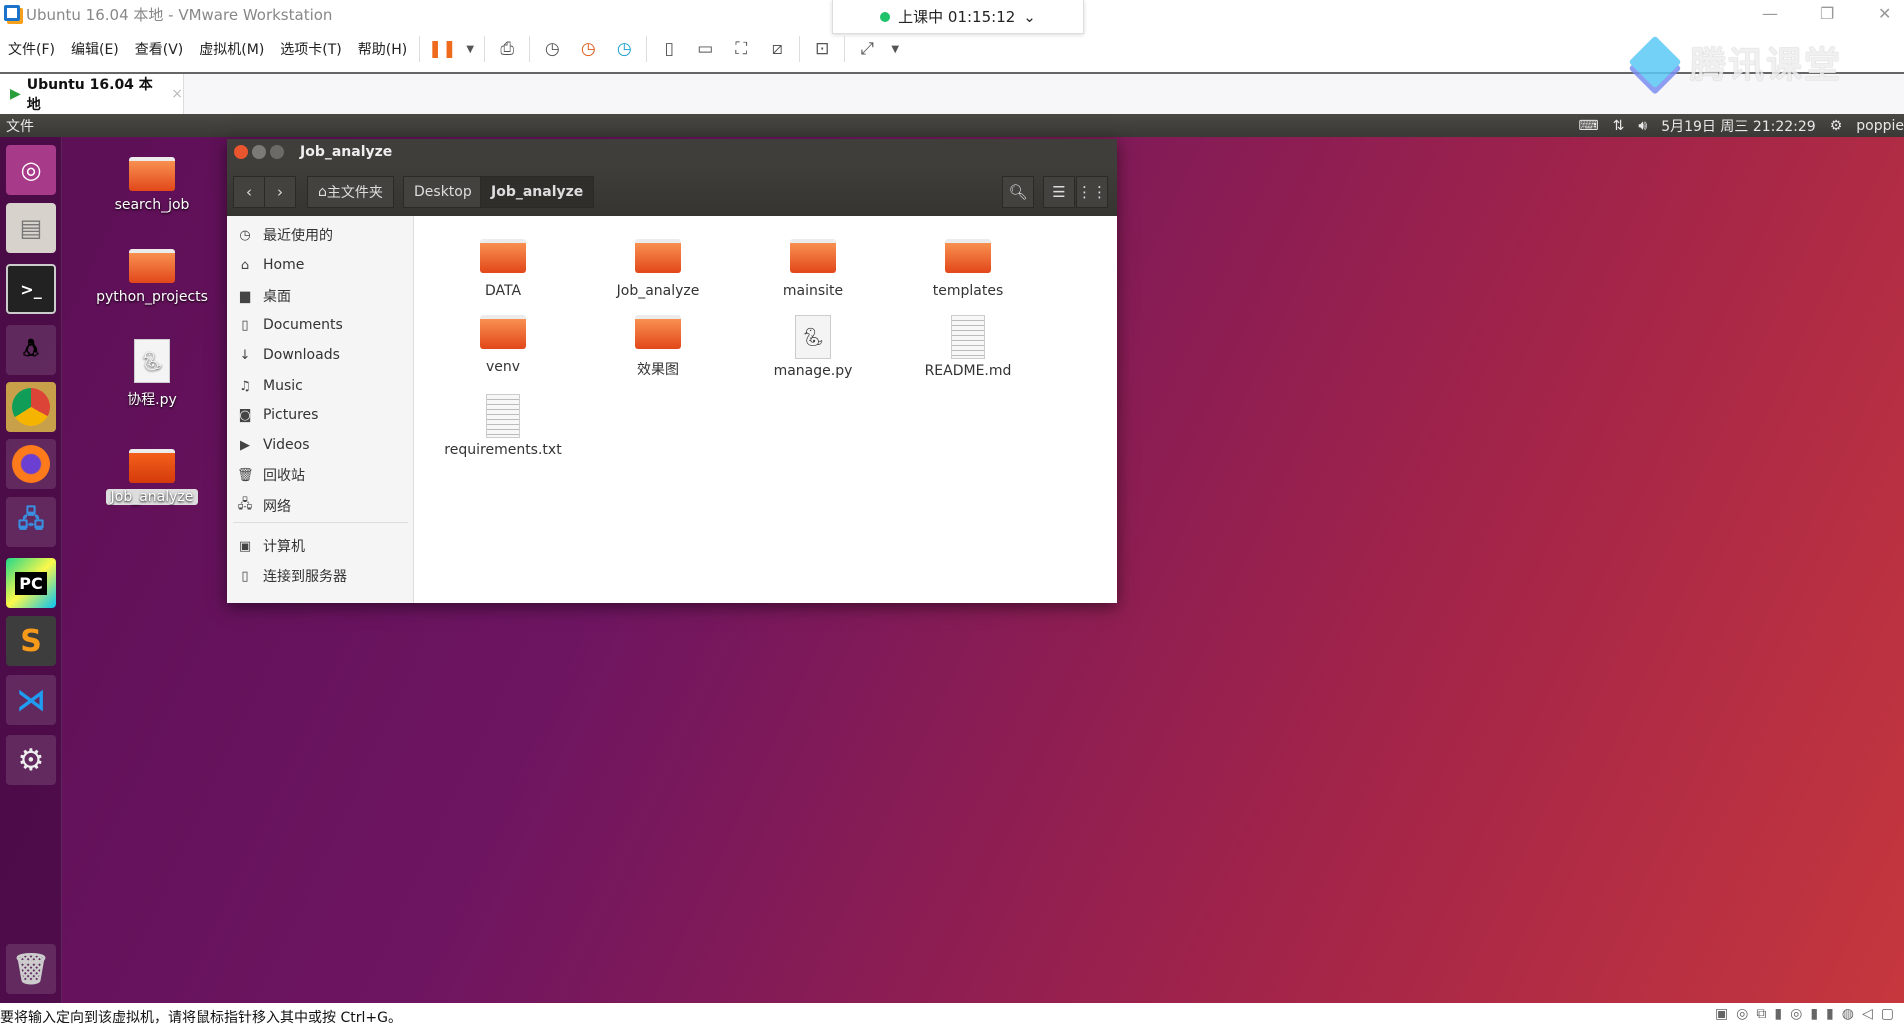 The image size is (1904, 1028). What do you see at coordinates (245, 386) in the screenshot?
I see `music-icon: ♫` at bounding box center [245, 386].